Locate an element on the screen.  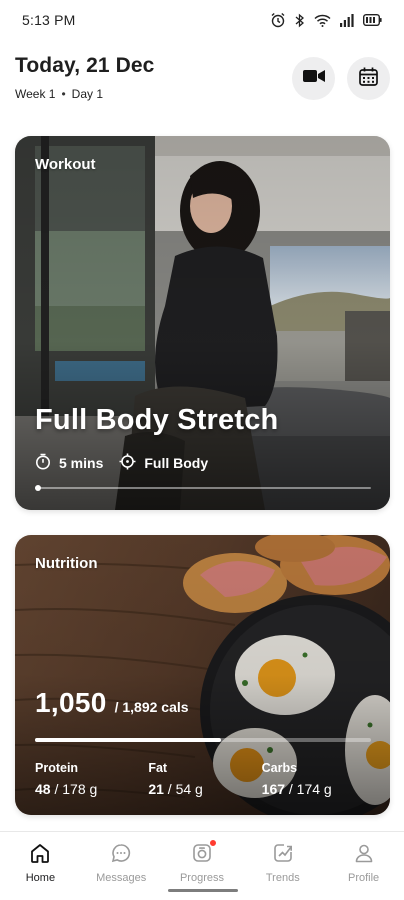
day-label: Day 1 is located at coordinates (87, 94).